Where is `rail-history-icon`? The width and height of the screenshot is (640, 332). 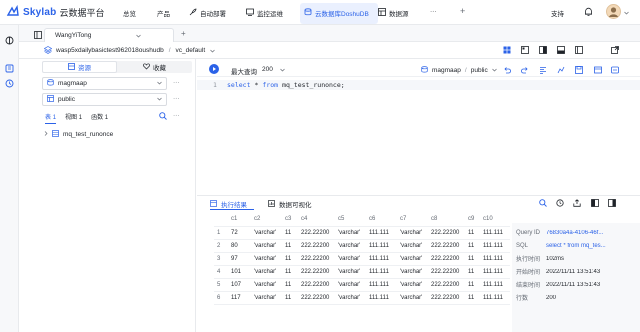
rail-history-icon is located at coordinates (9, 84).